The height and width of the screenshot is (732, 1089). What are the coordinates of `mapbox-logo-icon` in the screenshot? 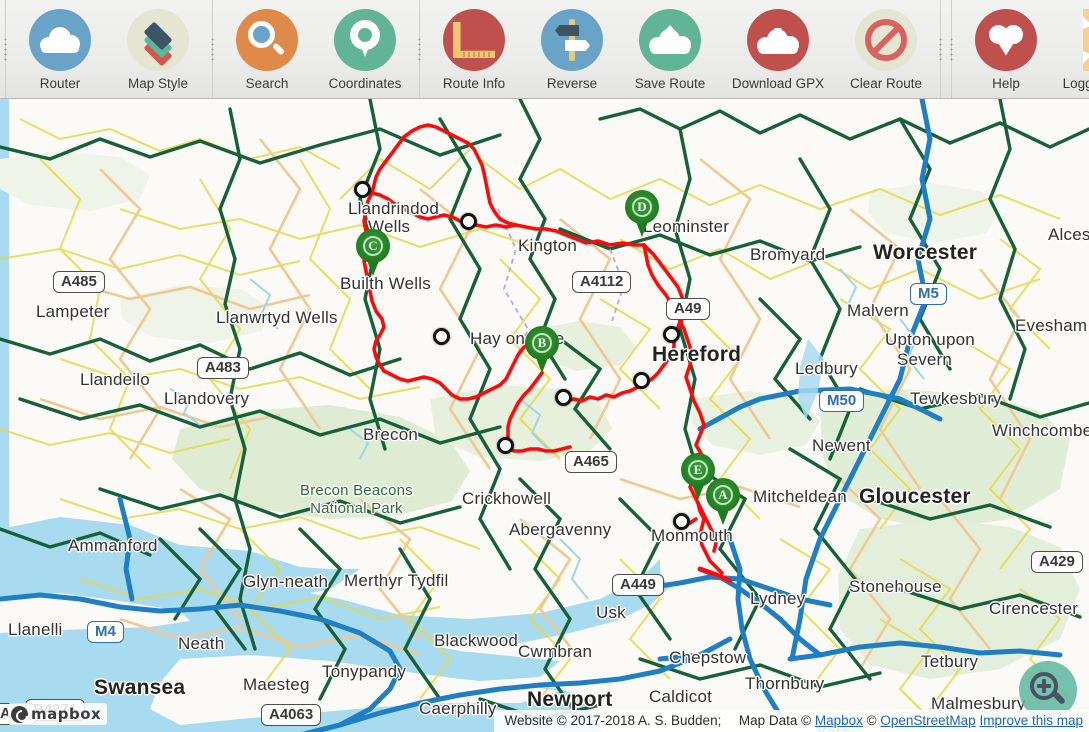 It's located at (19, 714).